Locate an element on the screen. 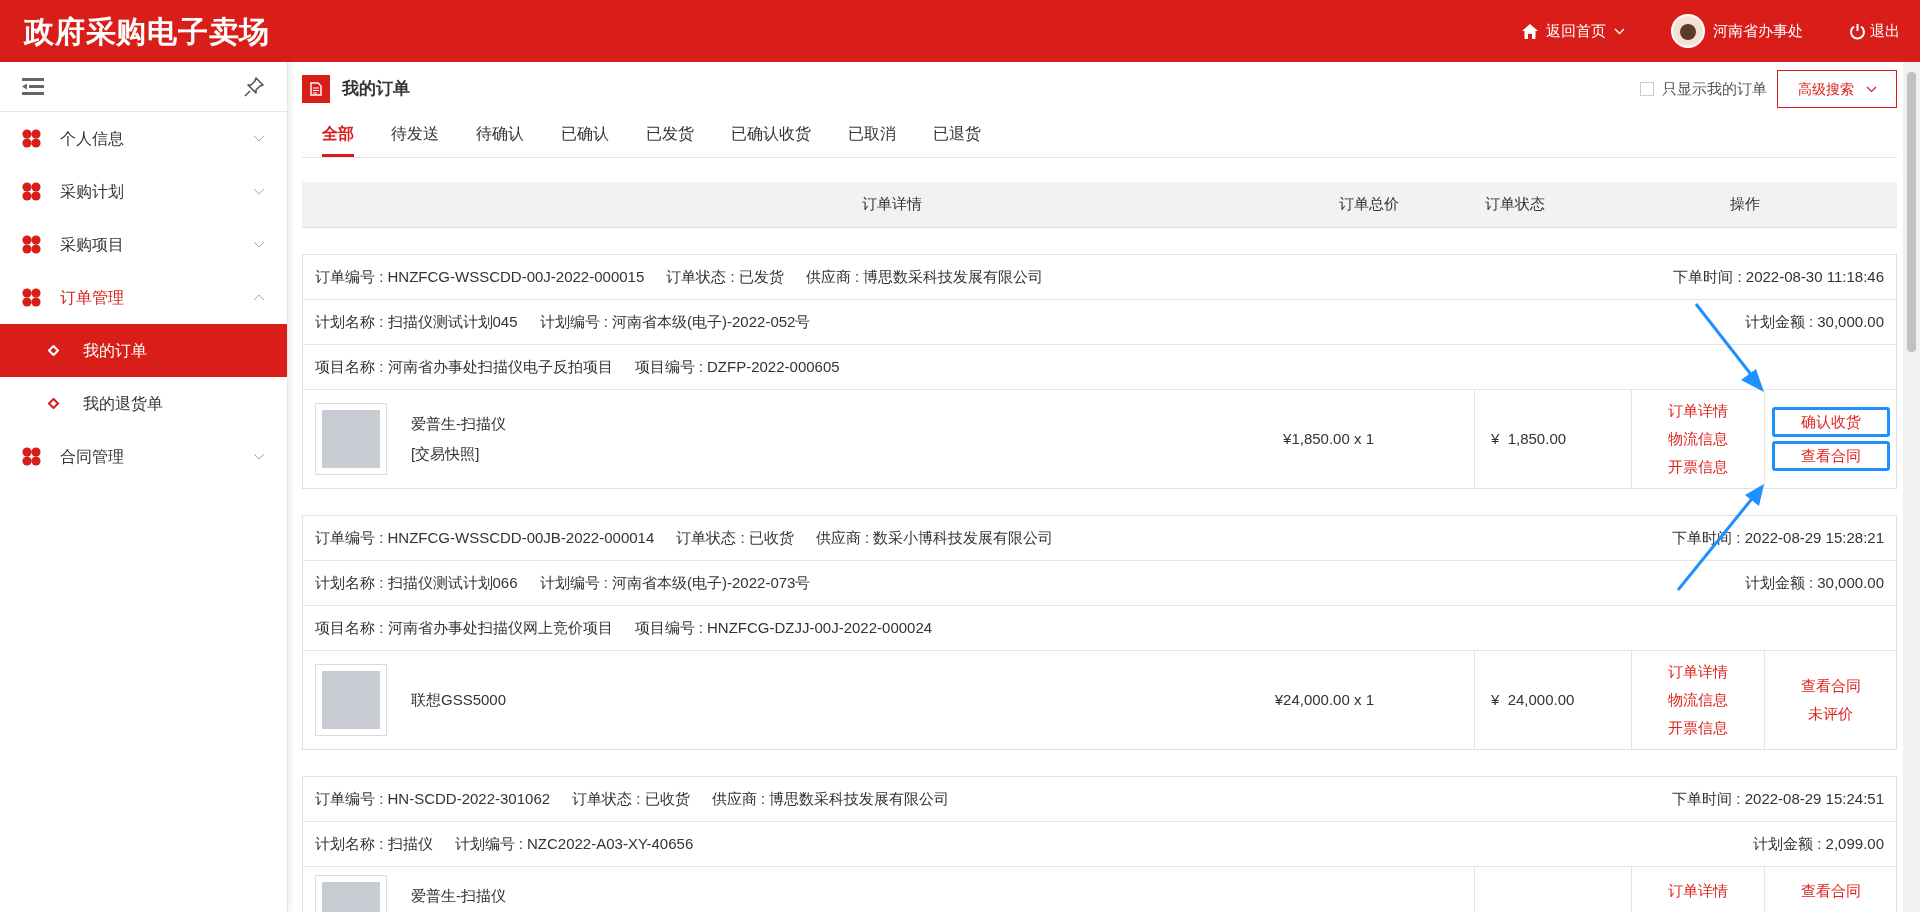  unit-price: ¥1,850.00 x 1 is located at coordinates (1328, 438).